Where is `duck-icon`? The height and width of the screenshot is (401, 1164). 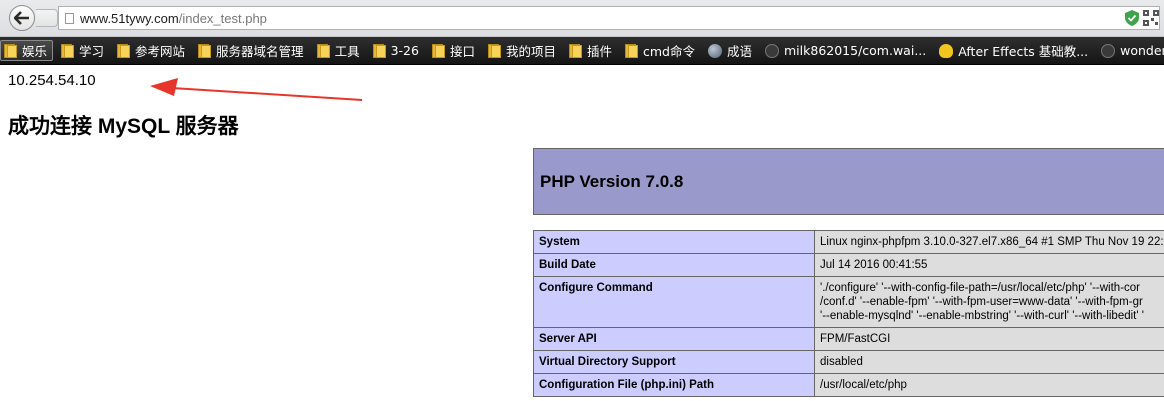 duck-icon is located at coordinates (946, 50).